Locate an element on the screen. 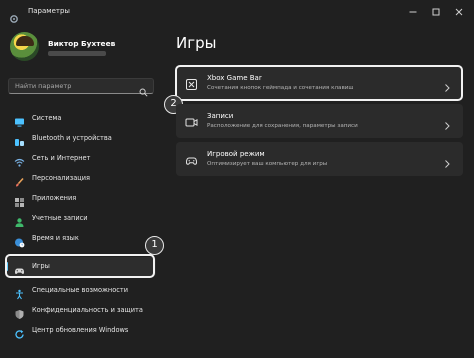 This screenshot has width=474, height=358. sidebar-item-bluetooth: Bluetooth и устройства is located at coordinates (81, 138).